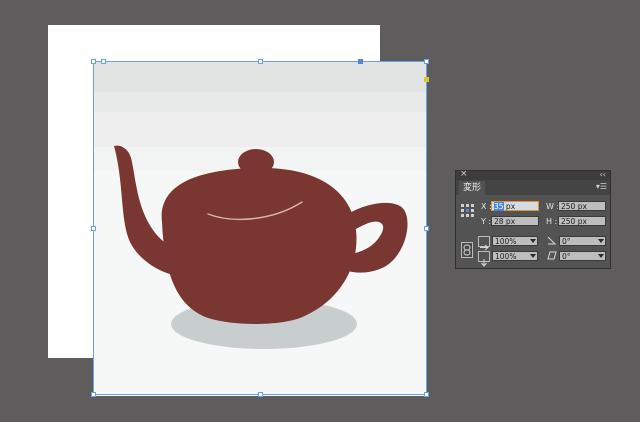 Image resolution: width=640 pixels, height=422 pixels. What do you see at coordinates (533, 187) in the screenshot?
I see `panel-tab-bar: 変形 ▾☰` at bounding box center [533, 187].